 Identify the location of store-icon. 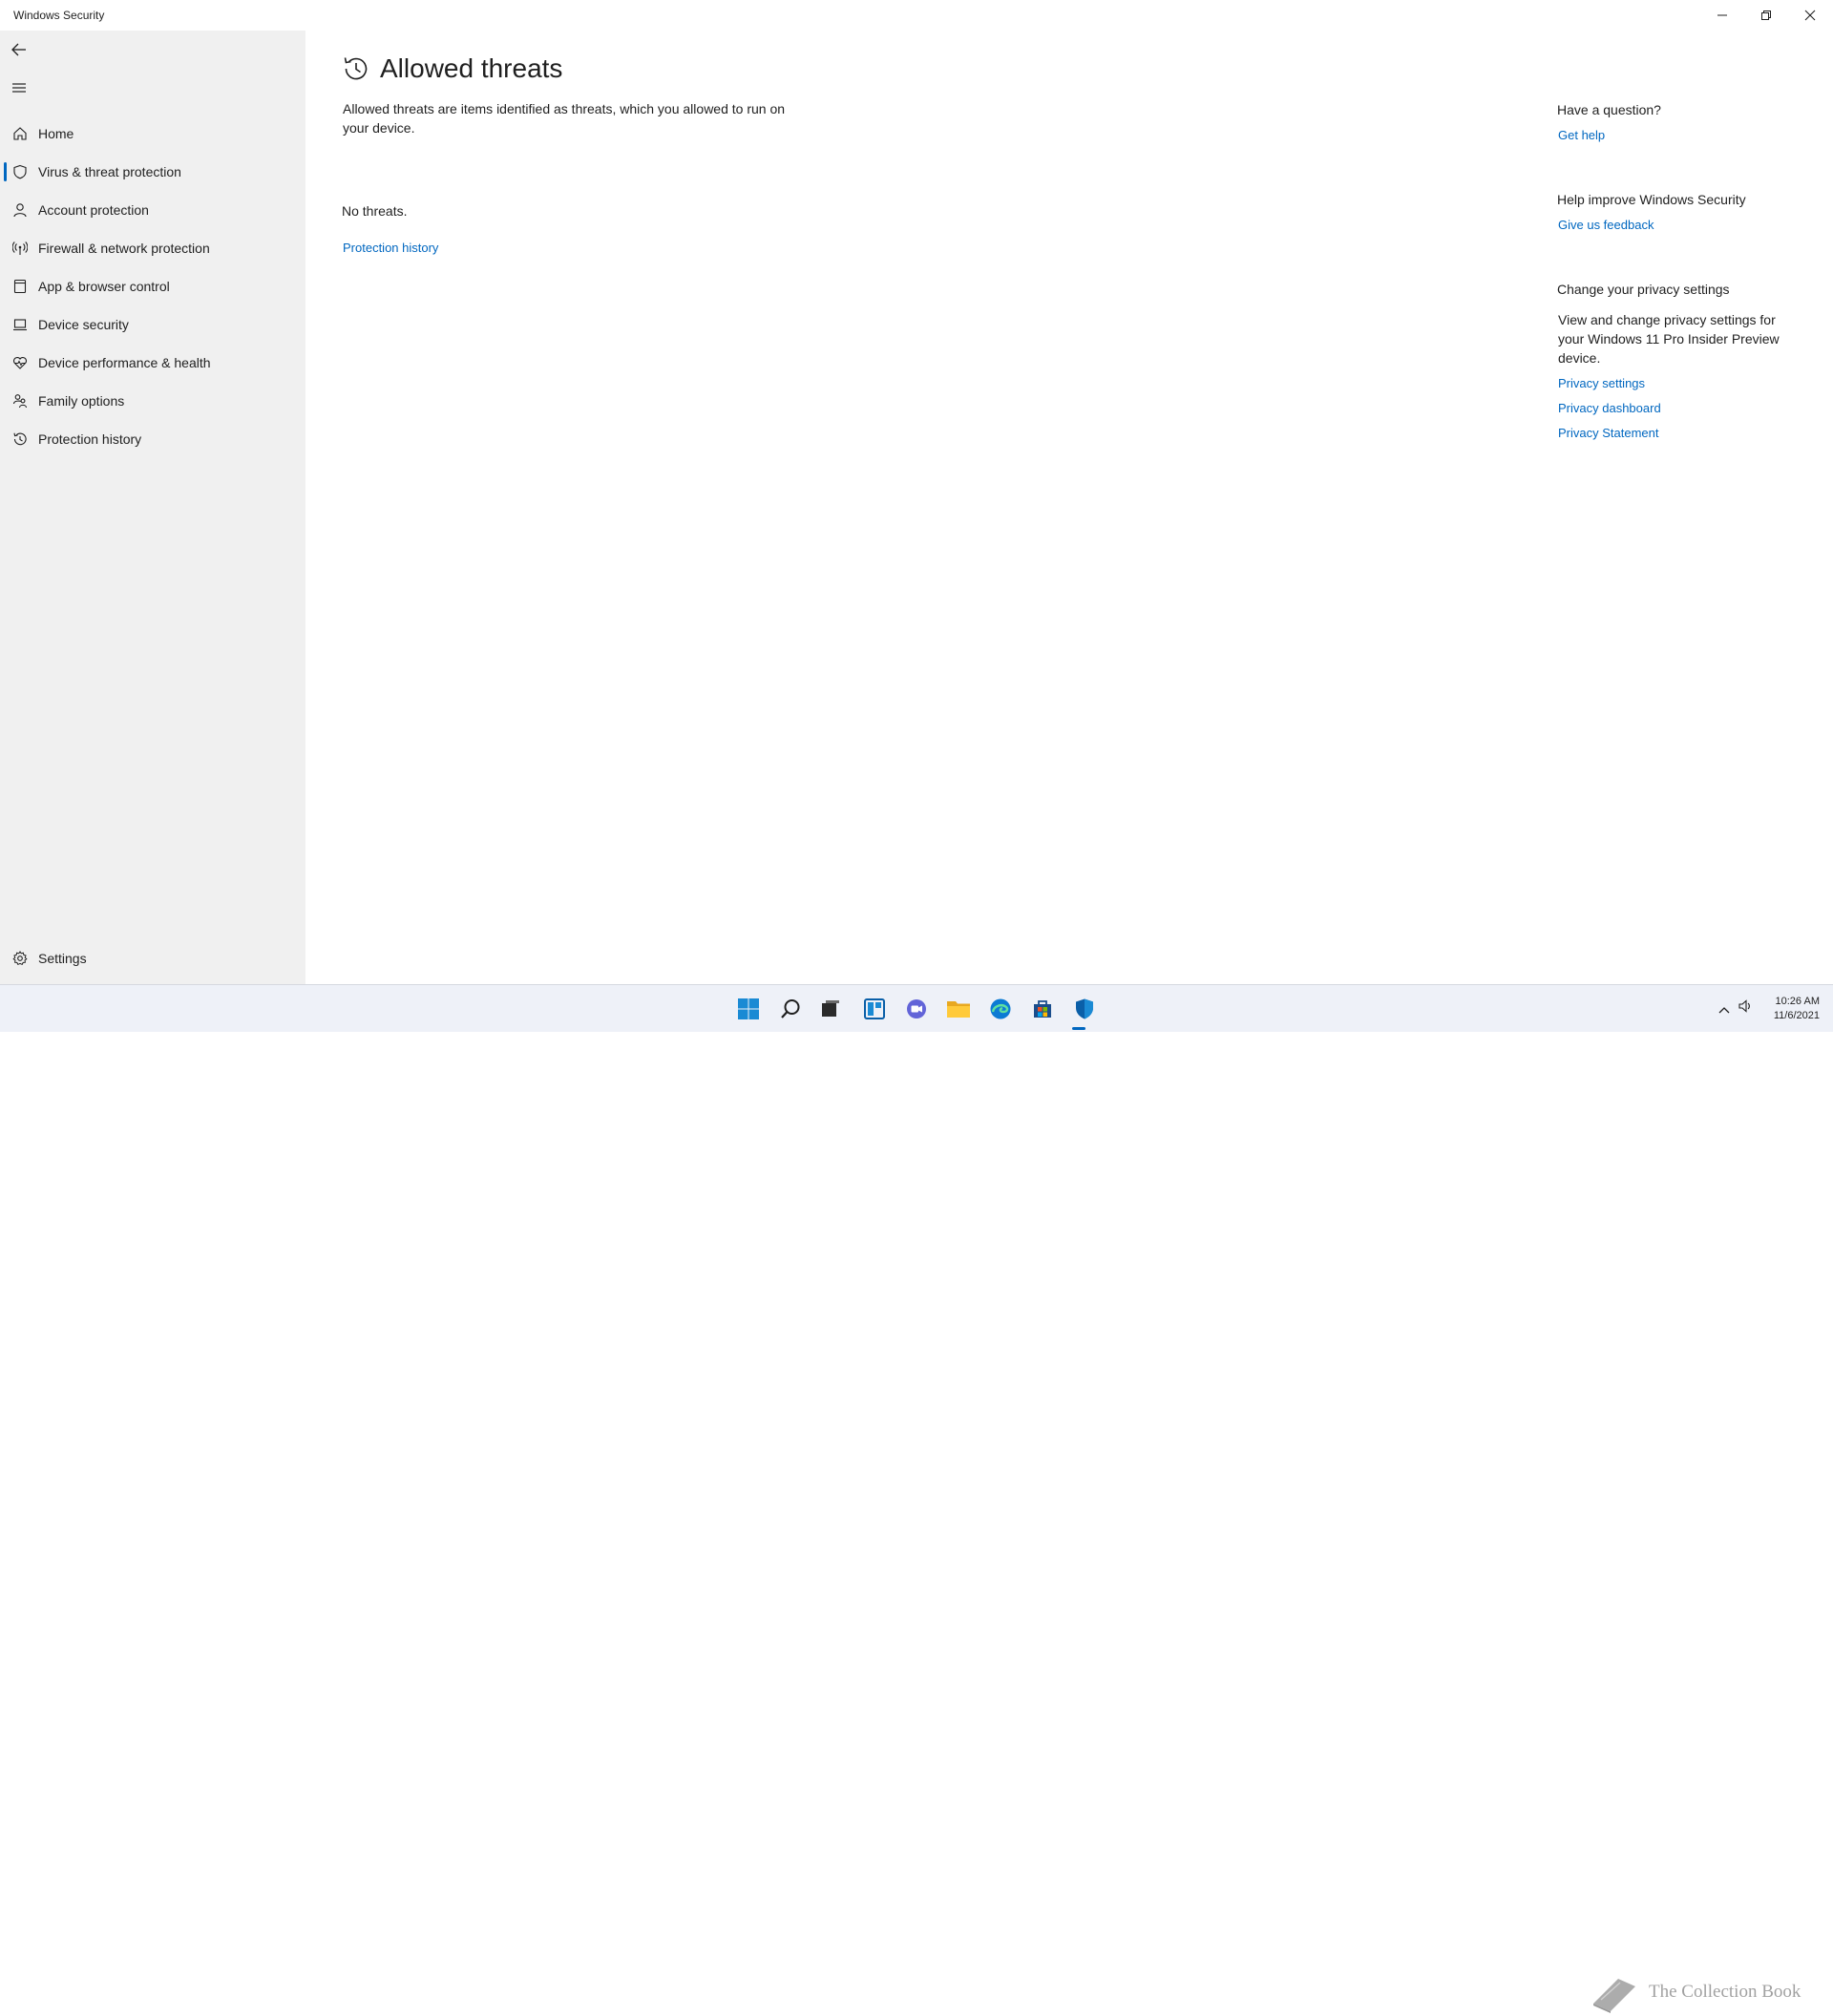
(1043, 1009).